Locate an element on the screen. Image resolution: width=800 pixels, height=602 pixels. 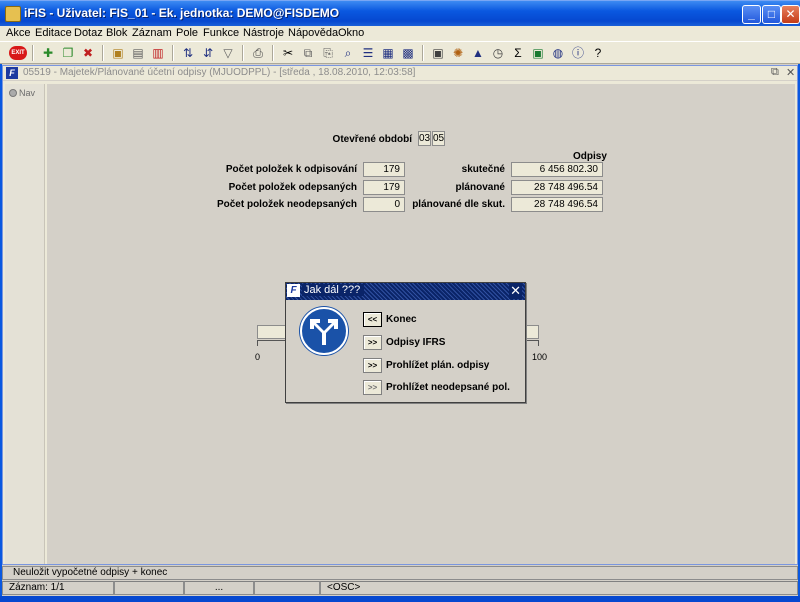
nav-label: Nav is located at coordinates (27, 93).